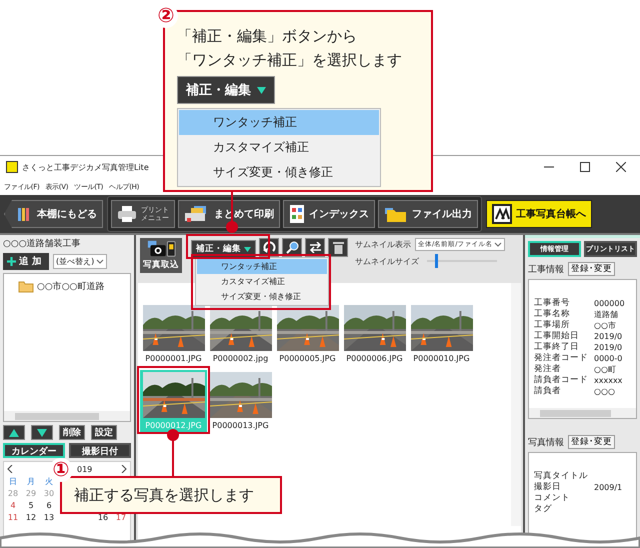 Image resolution: width=640 pixels, height=548 pixels. Describe the element at coordinates (267, 36) in the screenshot. I see `callout-text: 「補正・編集」ボタンから` at that location.